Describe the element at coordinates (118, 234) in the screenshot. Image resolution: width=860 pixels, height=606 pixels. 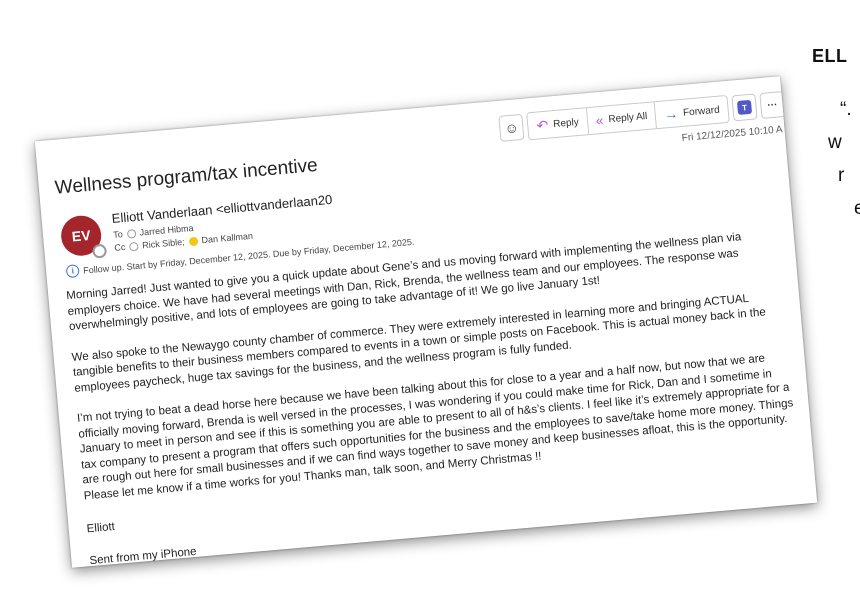
I see `to-label: To` at that location.